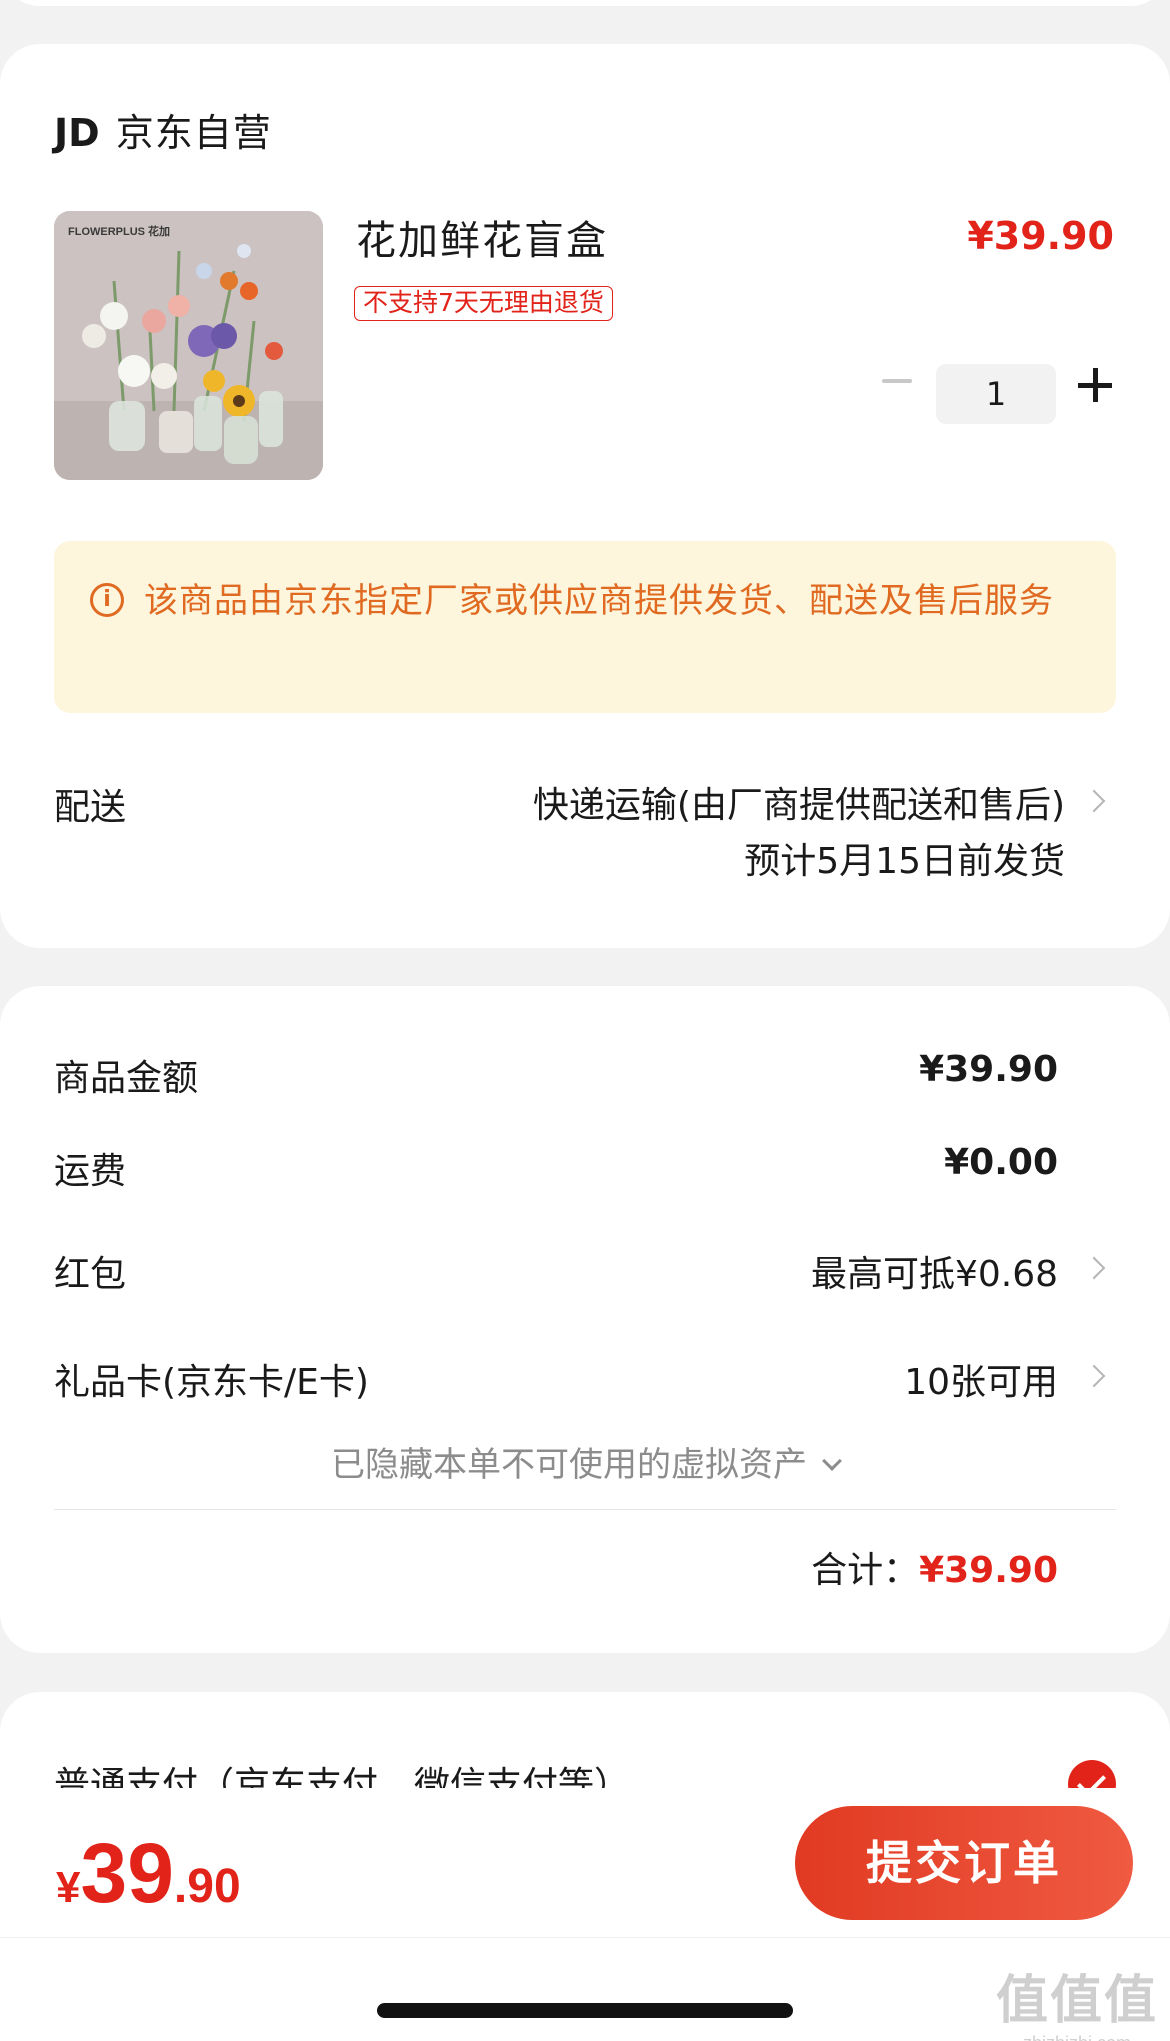  Describe the element at coordinates (127, 1873) in the screenshot. I see `price-integer: 39` at that location.